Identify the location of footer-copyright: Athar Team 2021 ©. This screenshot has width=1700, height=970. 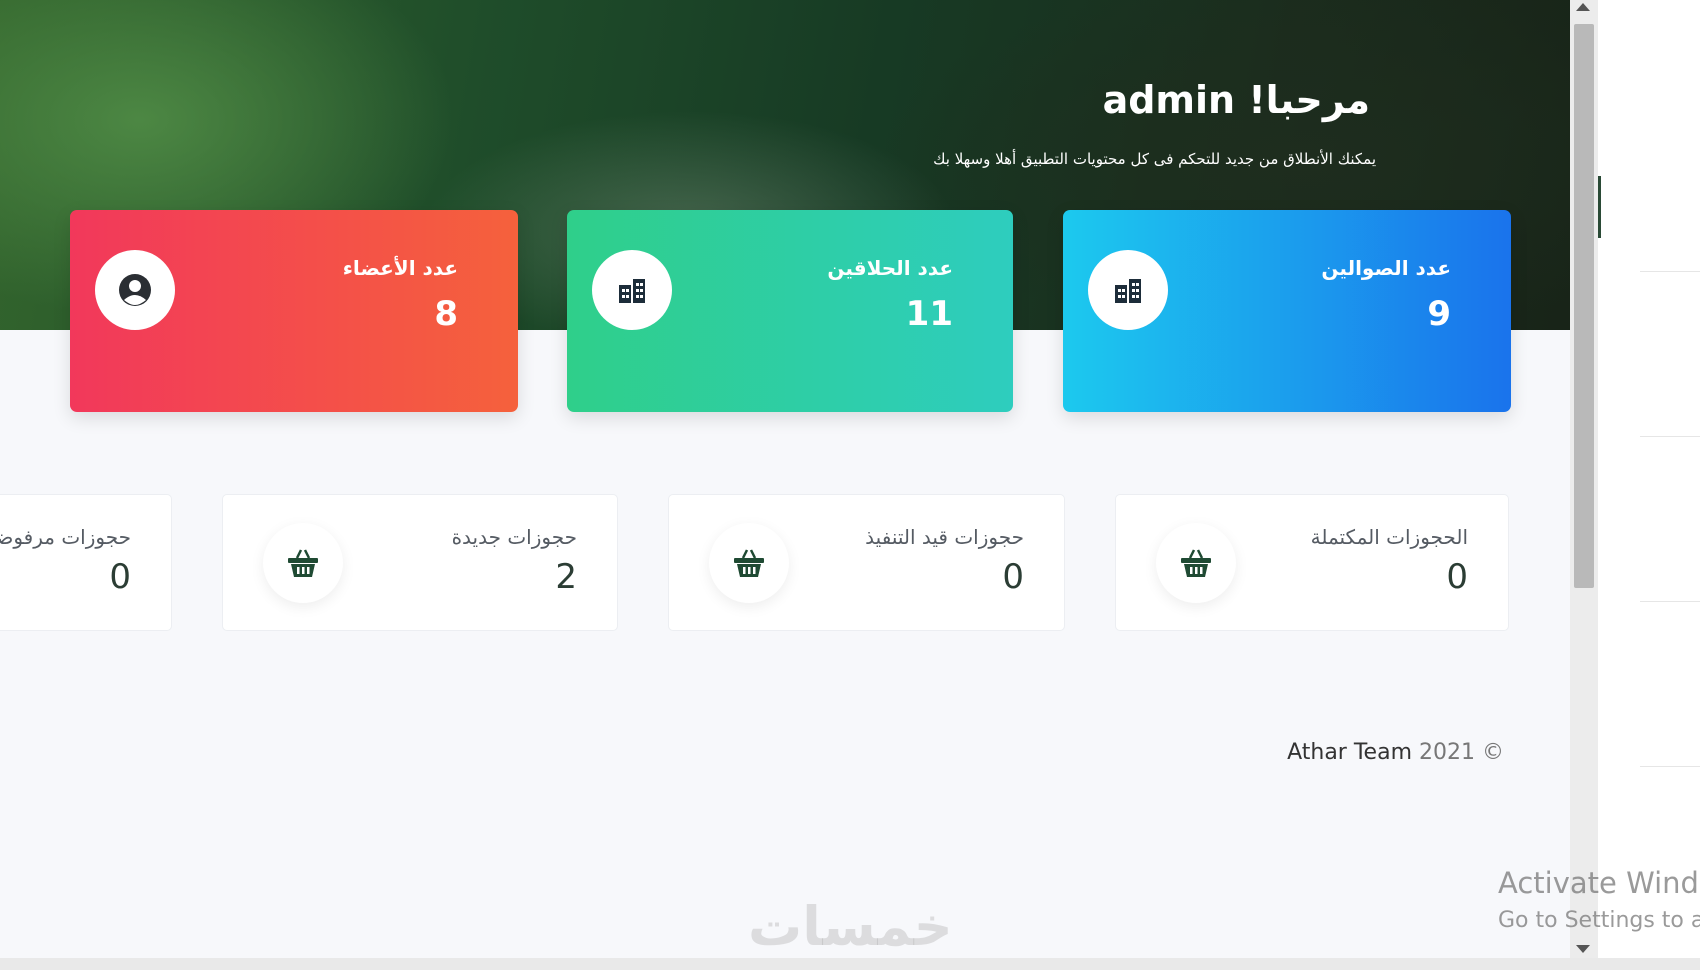
(1395, 752).